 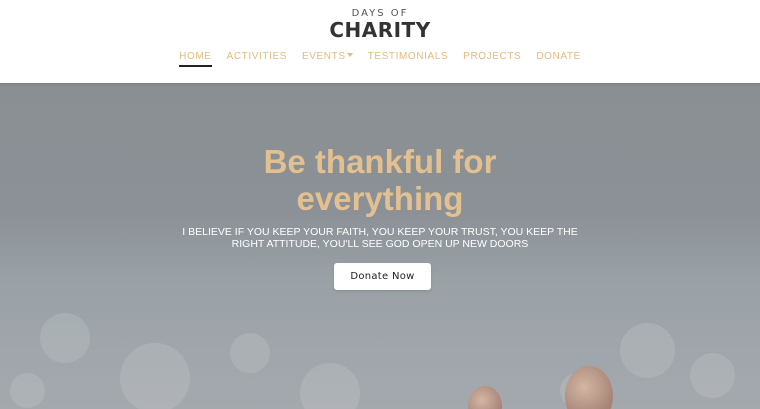 What do you see at coordinates (382, 276) in the screenshot?
I see `donate-now-button: Donate Now` at bounding box center [382, 276].